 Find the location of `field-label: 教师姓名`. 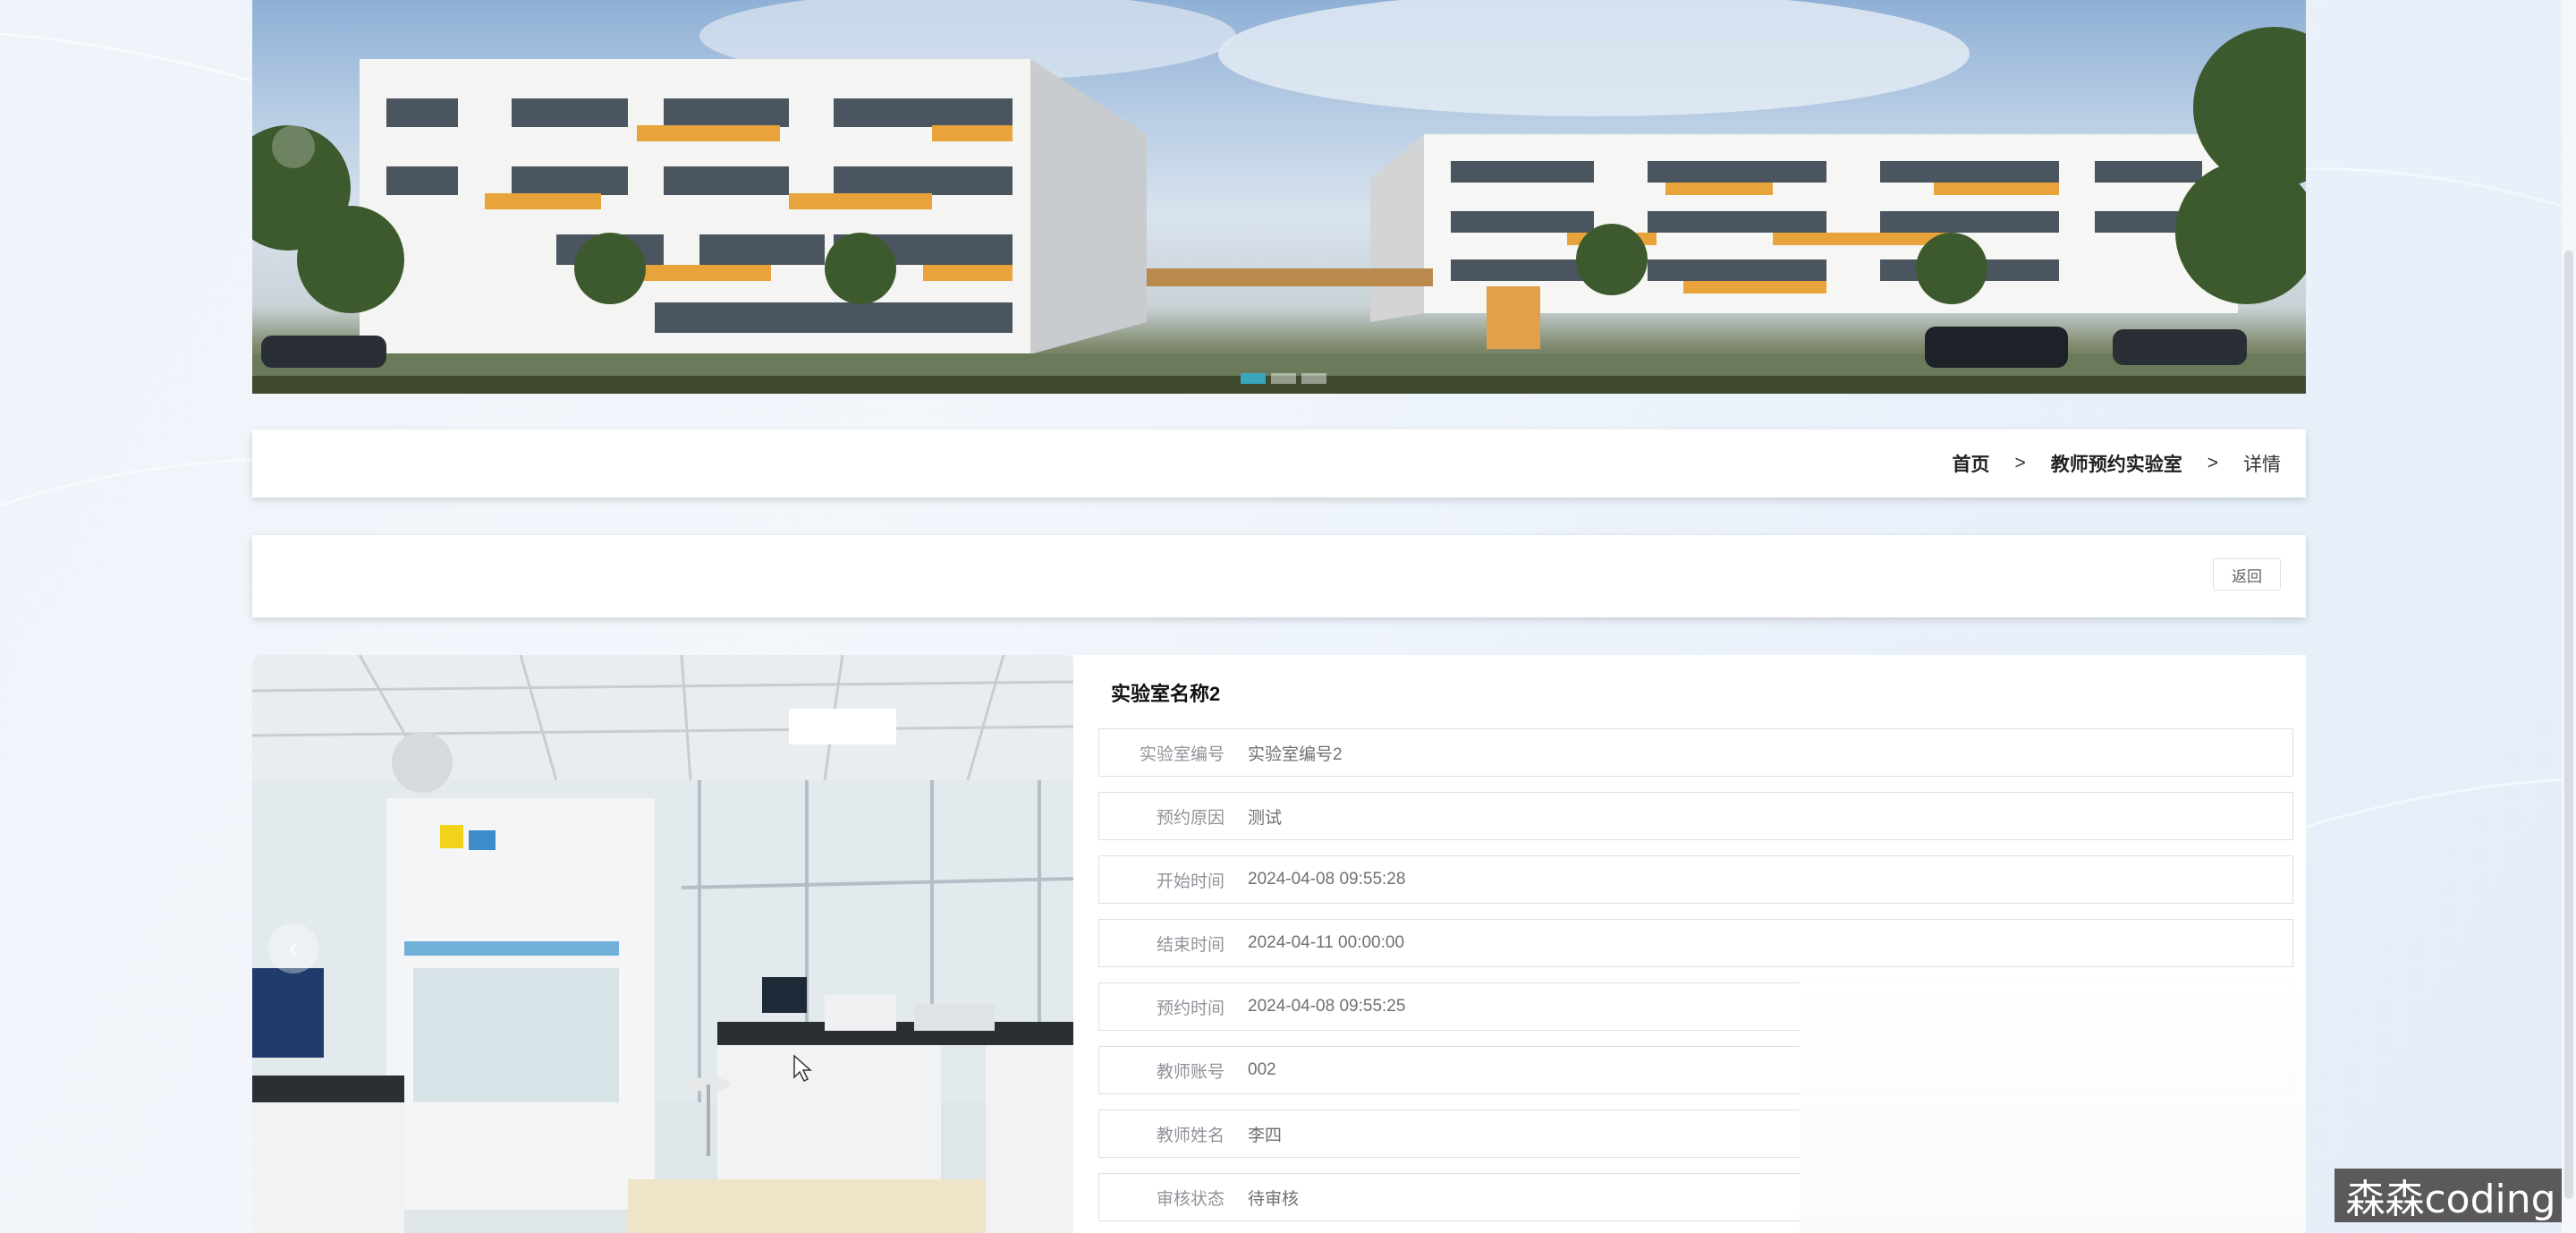

field-label: 教师姓名 is located at coordinates (1190, 1135).